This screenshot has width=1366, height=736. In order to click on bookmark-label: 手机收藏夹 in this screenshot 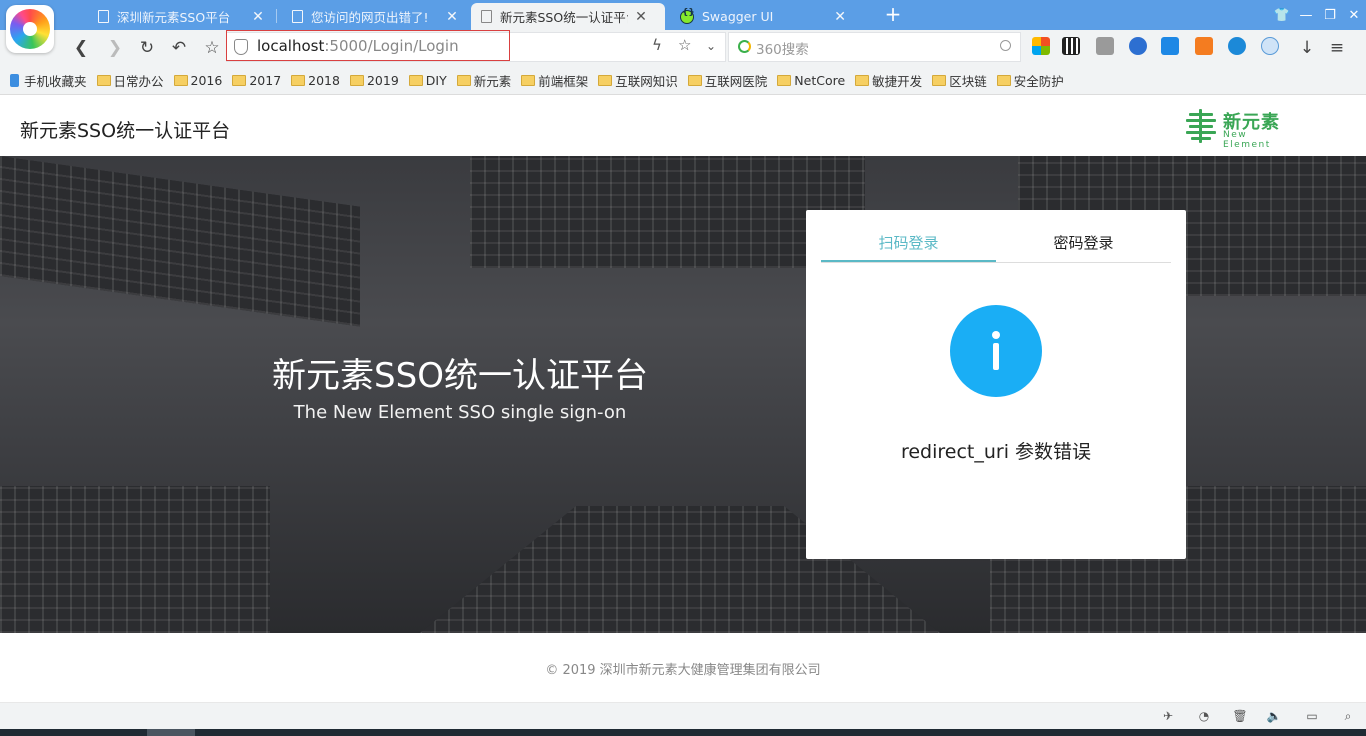, I will do `click(55, 81)`.